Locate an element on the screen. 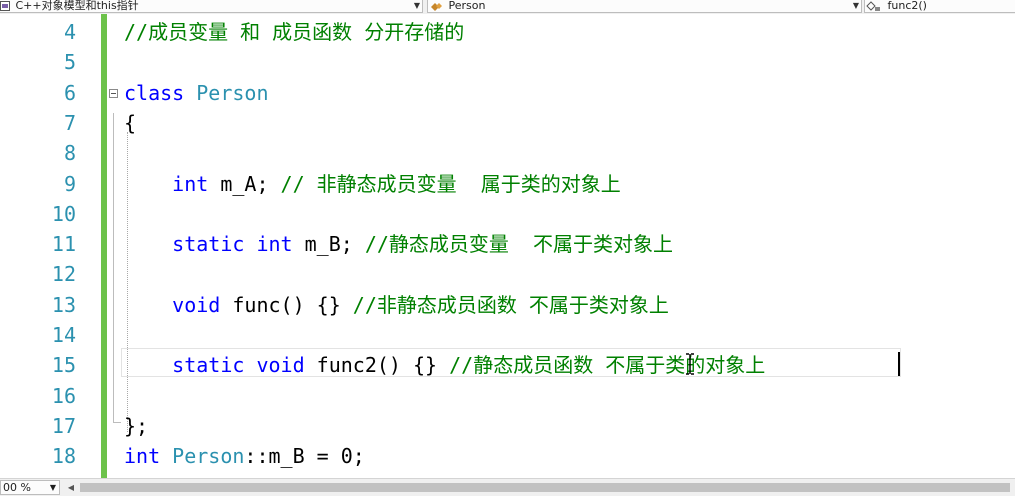  horizontal-scrollbar-thumb is located at coordinates (545, 487).